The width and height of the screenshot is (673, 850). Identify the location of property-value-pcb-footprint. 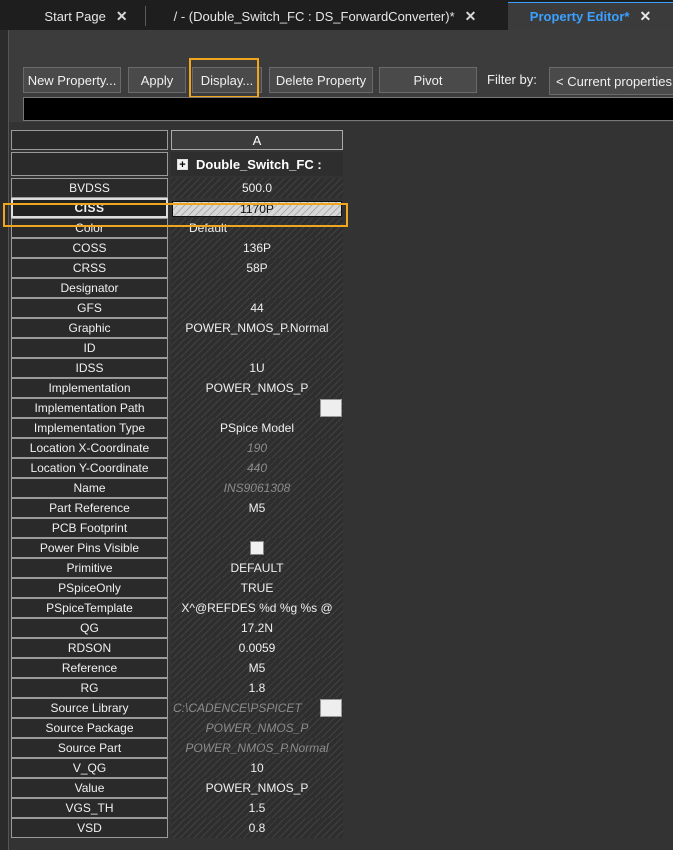
(257, 528).